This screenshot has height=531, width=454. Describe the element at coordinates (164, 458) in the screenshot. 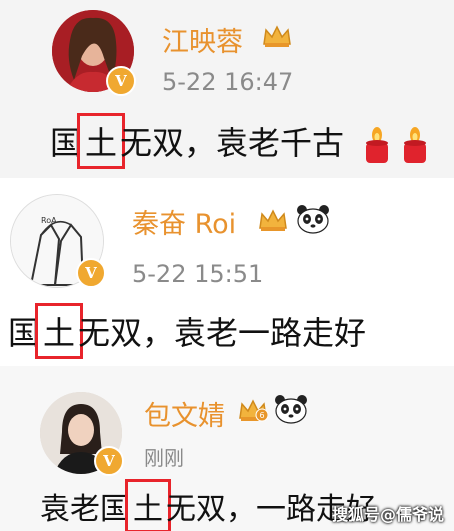

I see `timestamp: 刚刚` at that location.